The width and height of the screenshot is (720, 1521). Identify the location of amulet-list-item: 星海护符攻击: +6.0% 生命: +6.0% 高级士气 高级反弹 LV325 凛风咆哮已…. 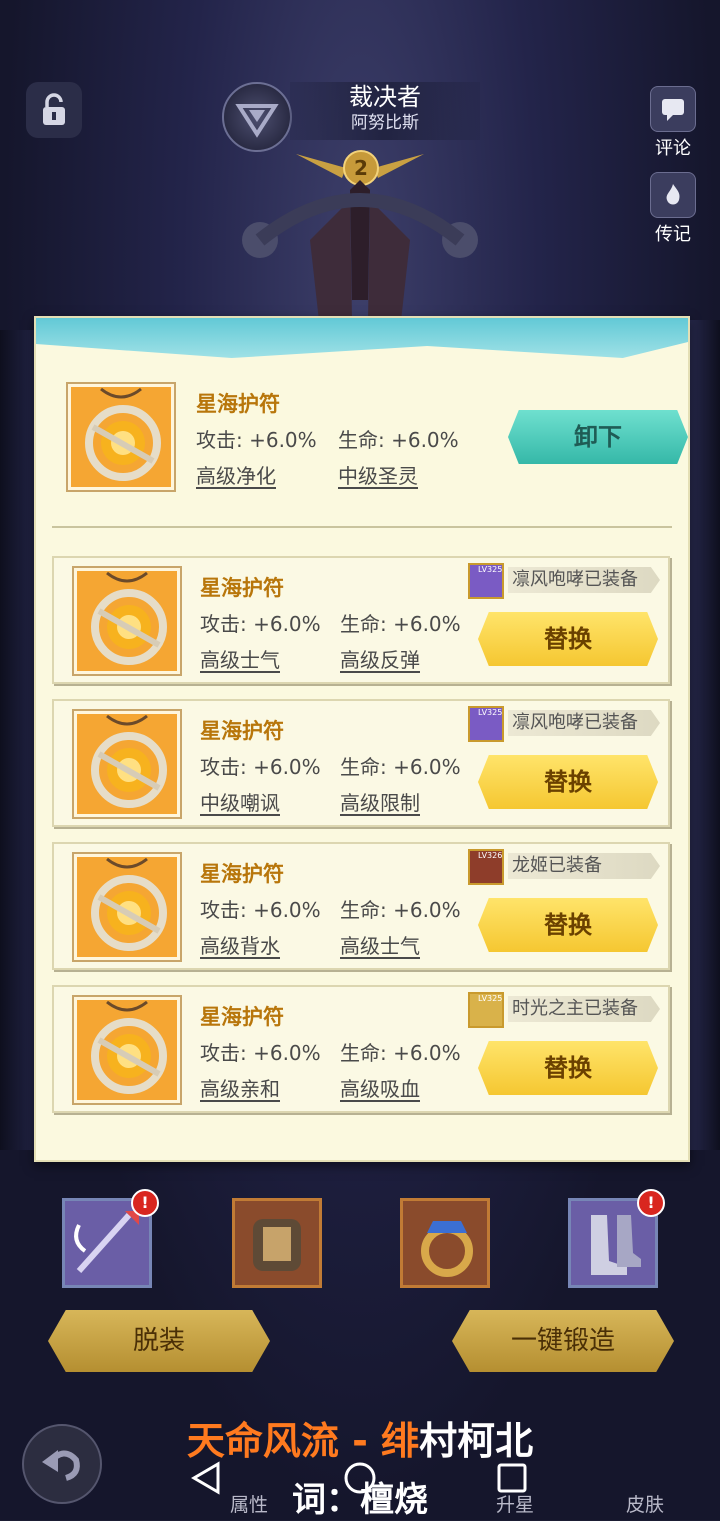
(361, 620).